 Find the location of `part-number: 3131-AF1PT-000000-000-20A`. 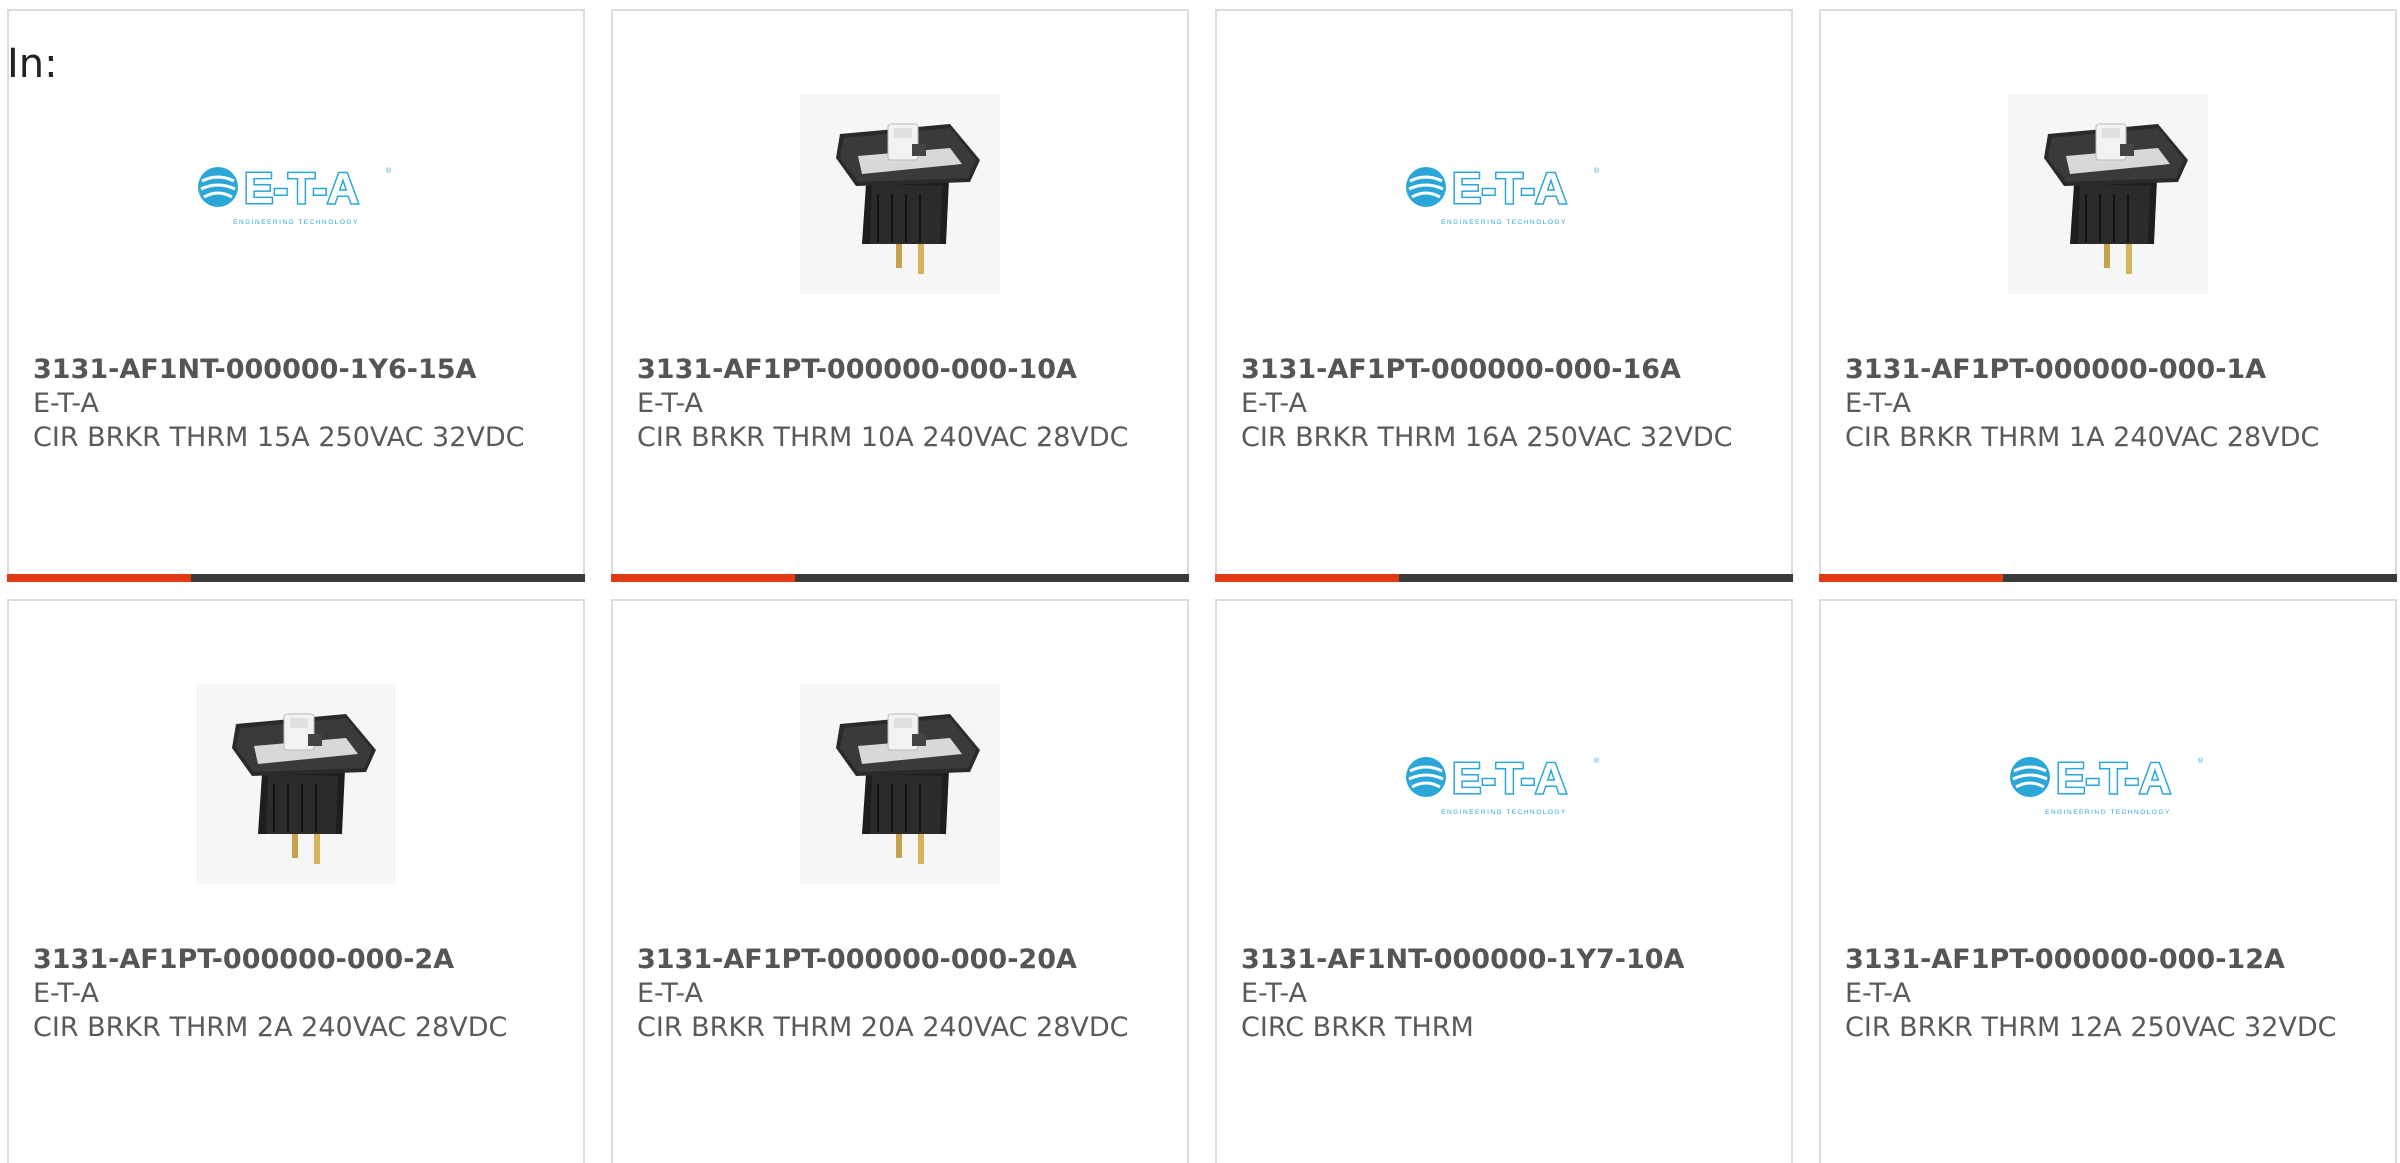

part-number: 3131-AF1PT-000000-000-20A is located at coordinates (900, 960).